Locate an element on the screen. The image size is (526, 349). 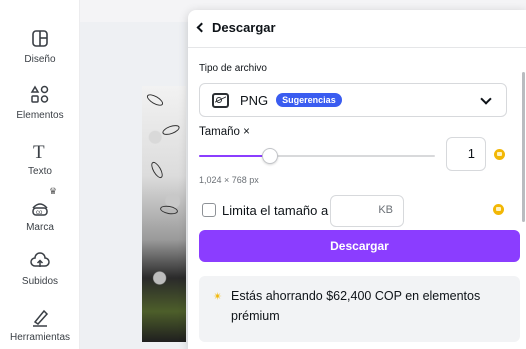
text-icon: T is located at coordinates (40, 151).